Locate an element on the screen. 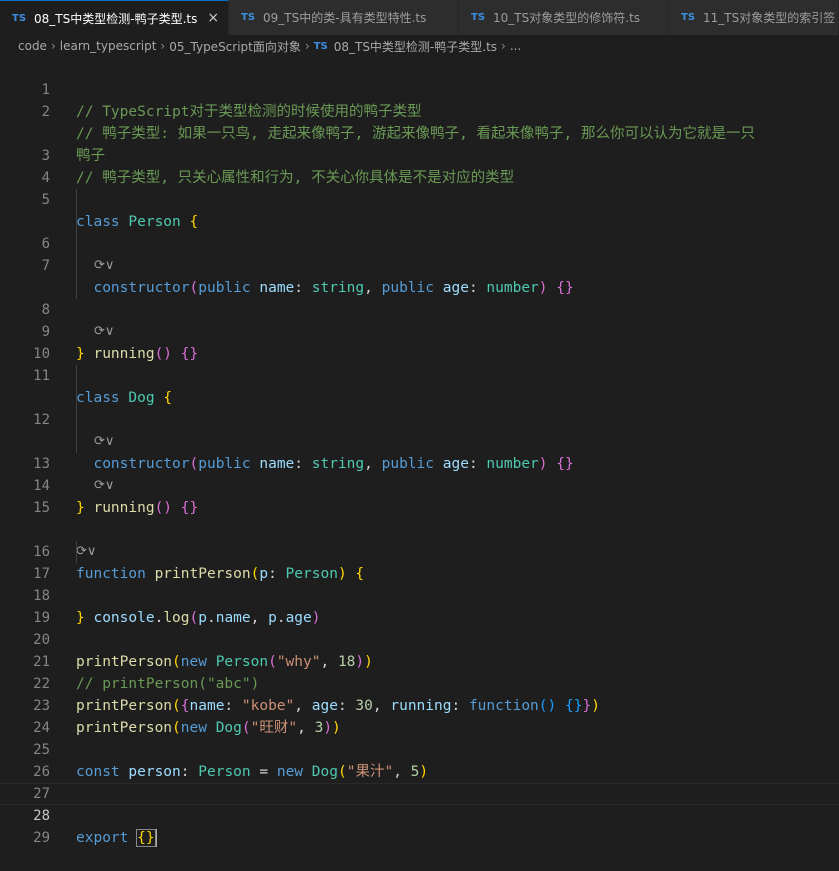 Image resolution: width=839 pixels, height=871 pixels. close-icon: × is located at coordinates (213, 18).